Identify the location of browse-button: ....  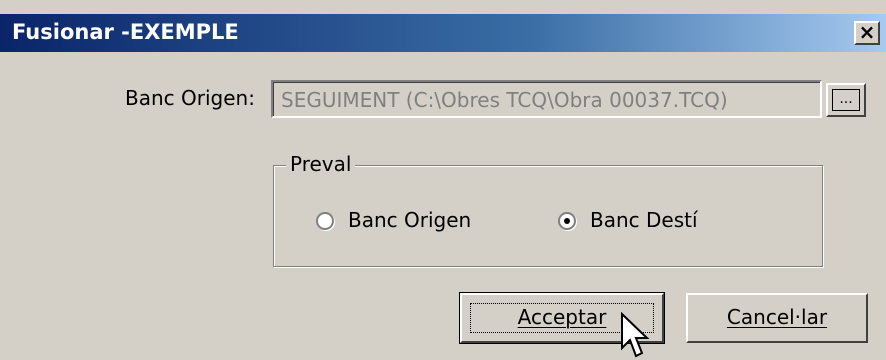
(846, 100).